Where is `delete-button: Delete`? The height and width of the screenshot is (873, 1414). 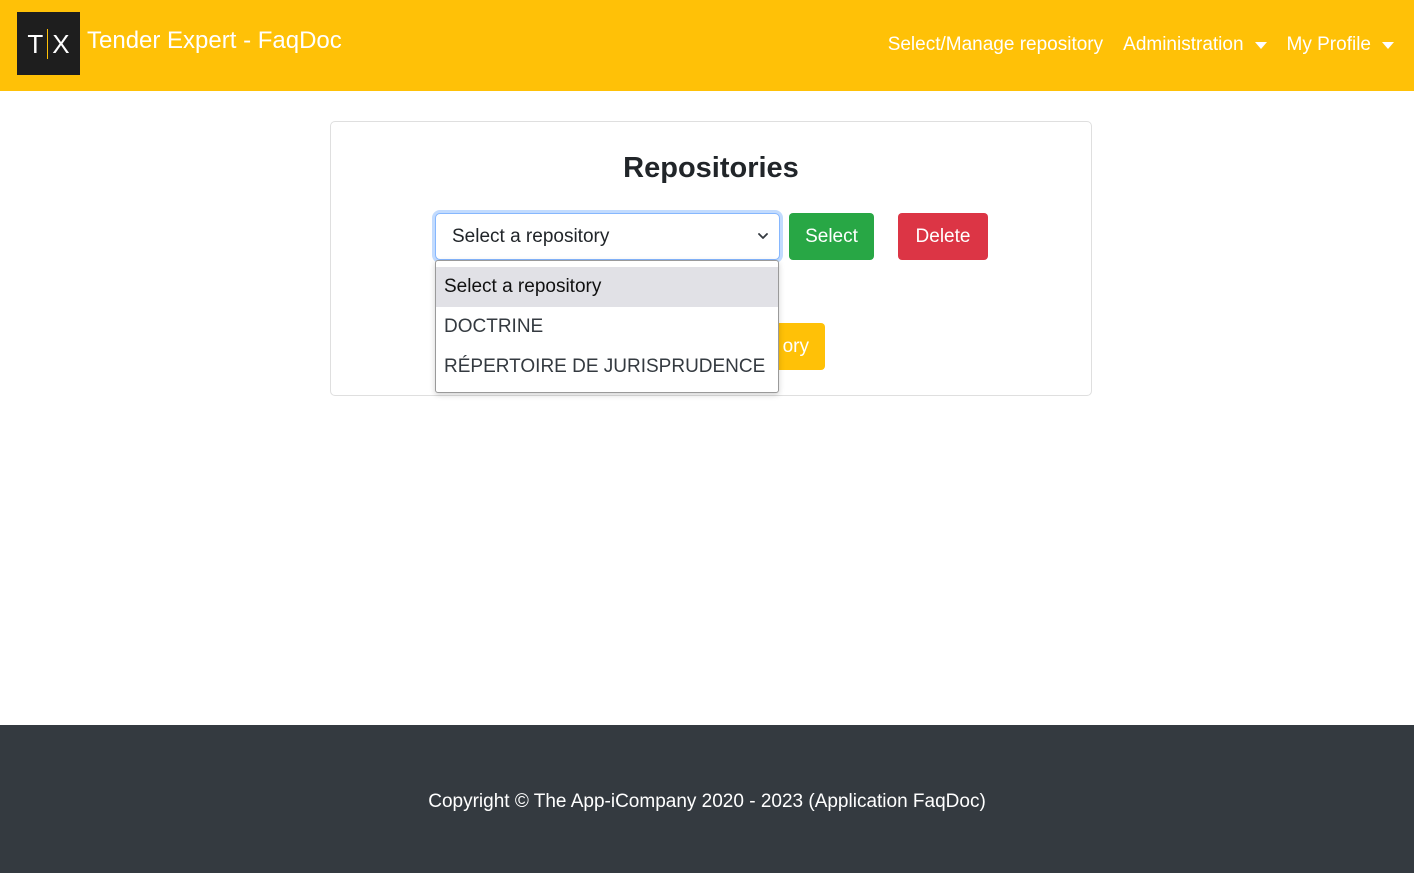
delete-button: Delete is located at coordinates (943, 236).